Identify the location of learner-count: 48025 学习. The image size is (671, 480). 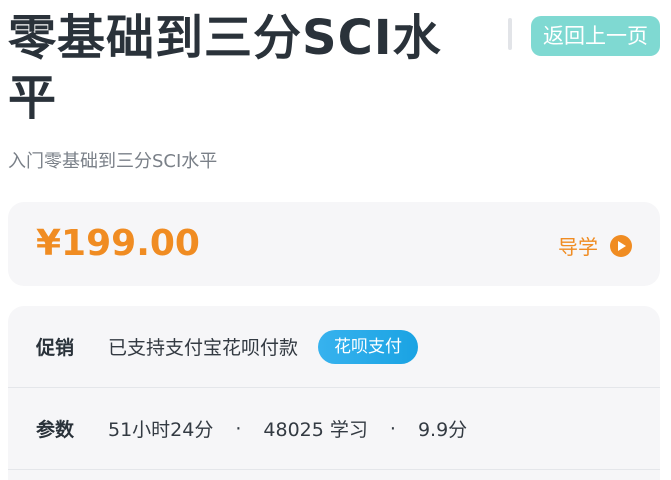
(315, 430).